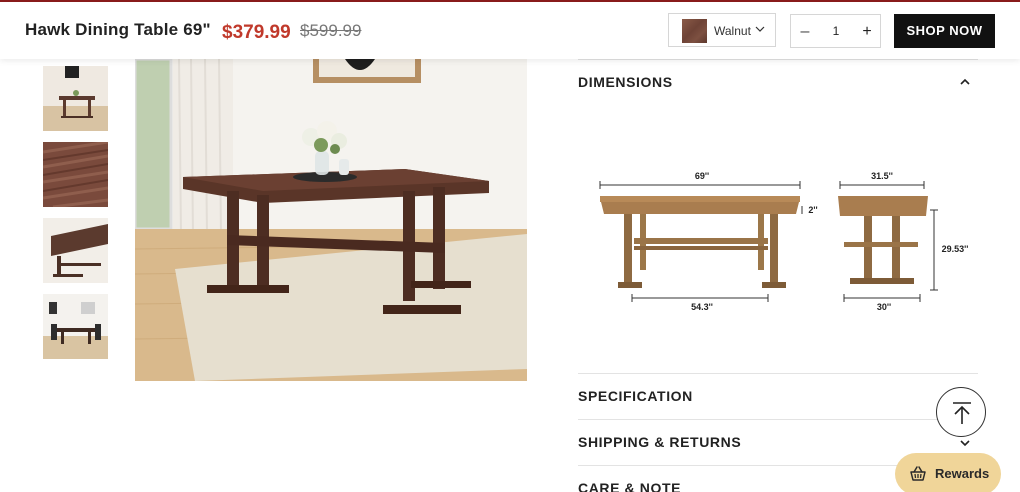  Describe the element at coordinates (955, 249) in the screenshot. I see `dim-height-label: 29.53''` at that location.